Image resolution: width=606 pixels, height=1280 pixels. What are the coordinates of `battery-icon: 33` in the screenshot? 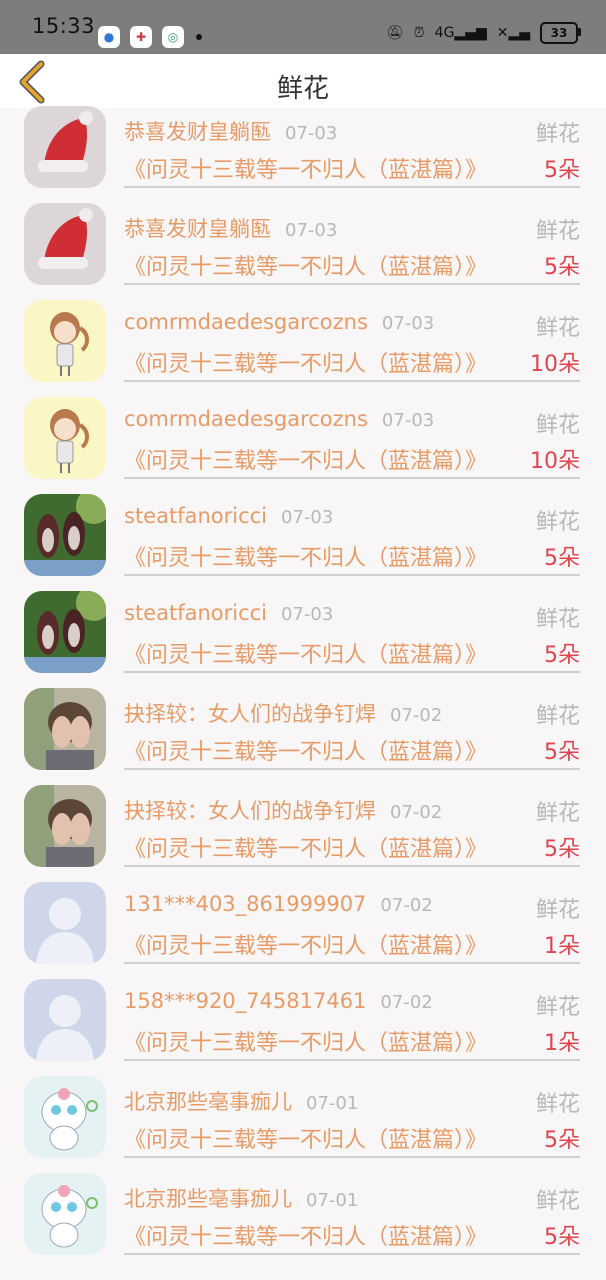 It's located at (560, 33).